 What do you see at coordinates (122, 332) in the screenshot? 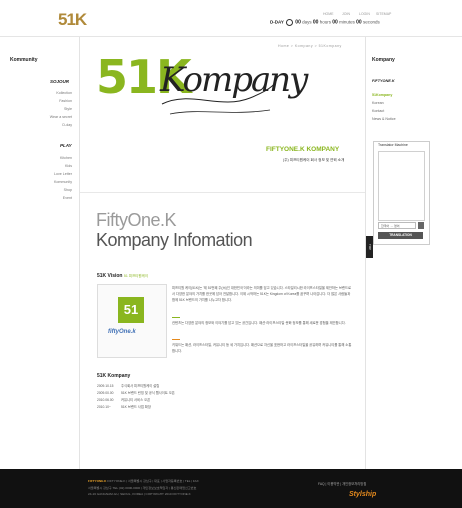
I see `vision-logo-text: fiftyOne.k` at bounding box center [122, 332].